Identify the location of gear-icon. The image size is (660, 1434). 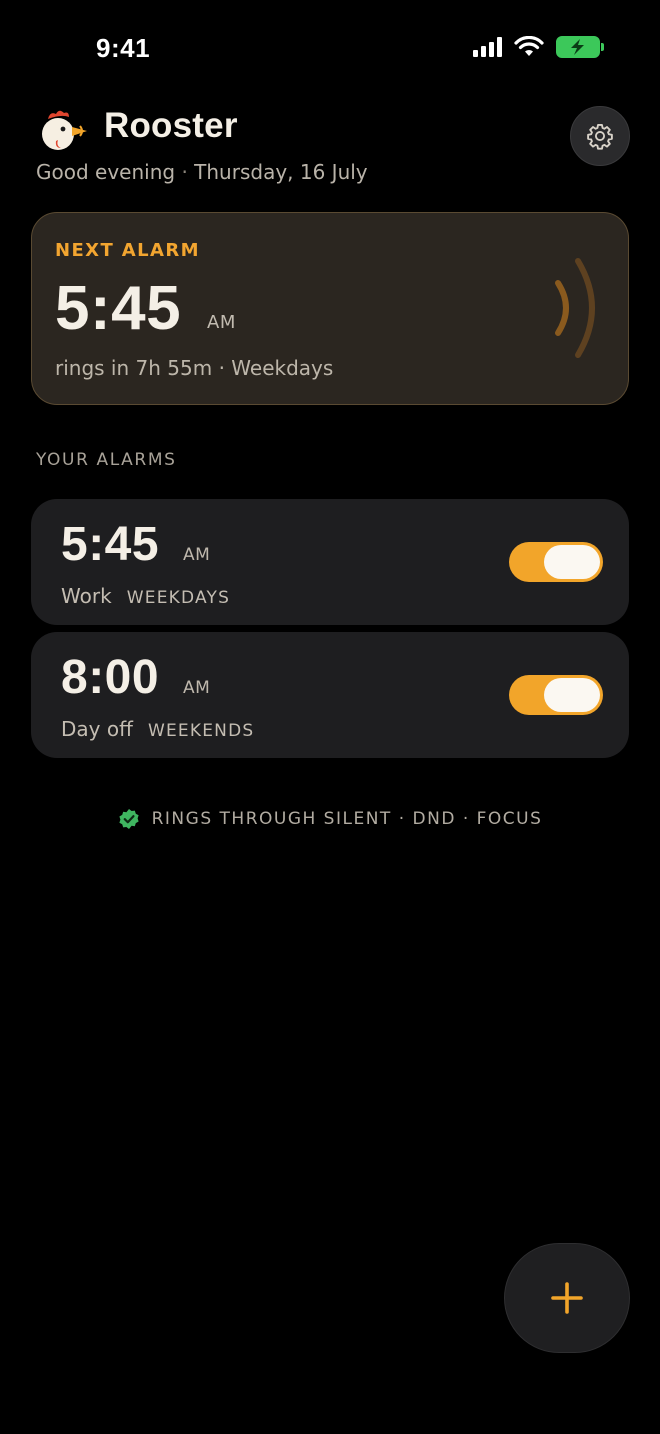
(600, 136).